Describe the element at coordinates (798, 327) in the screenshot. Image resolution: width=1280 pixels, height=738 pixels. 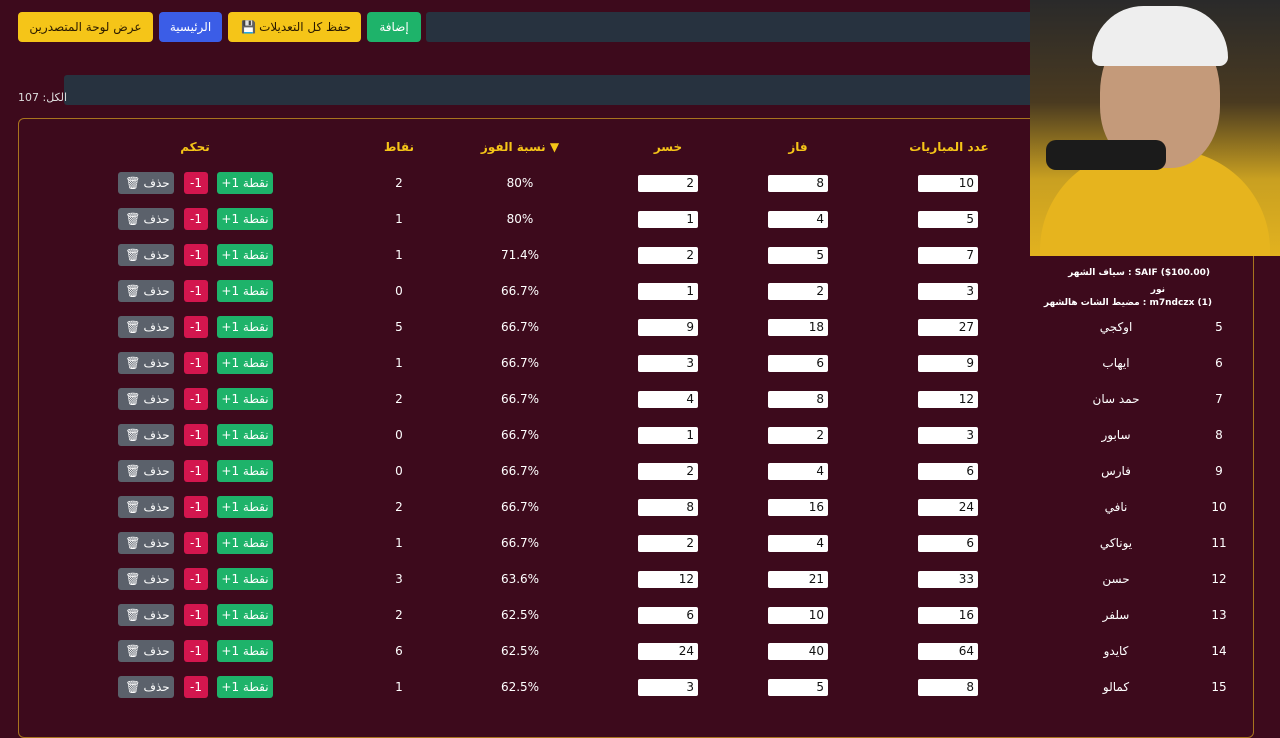
I see `won-input: 18` at that location.